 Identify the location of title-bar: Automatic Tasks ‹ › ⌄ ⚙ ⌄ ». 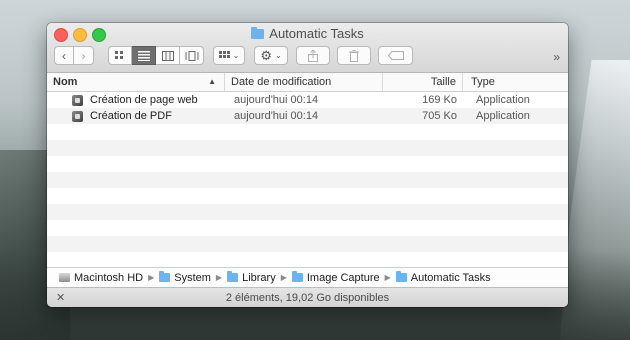
(307, 48).